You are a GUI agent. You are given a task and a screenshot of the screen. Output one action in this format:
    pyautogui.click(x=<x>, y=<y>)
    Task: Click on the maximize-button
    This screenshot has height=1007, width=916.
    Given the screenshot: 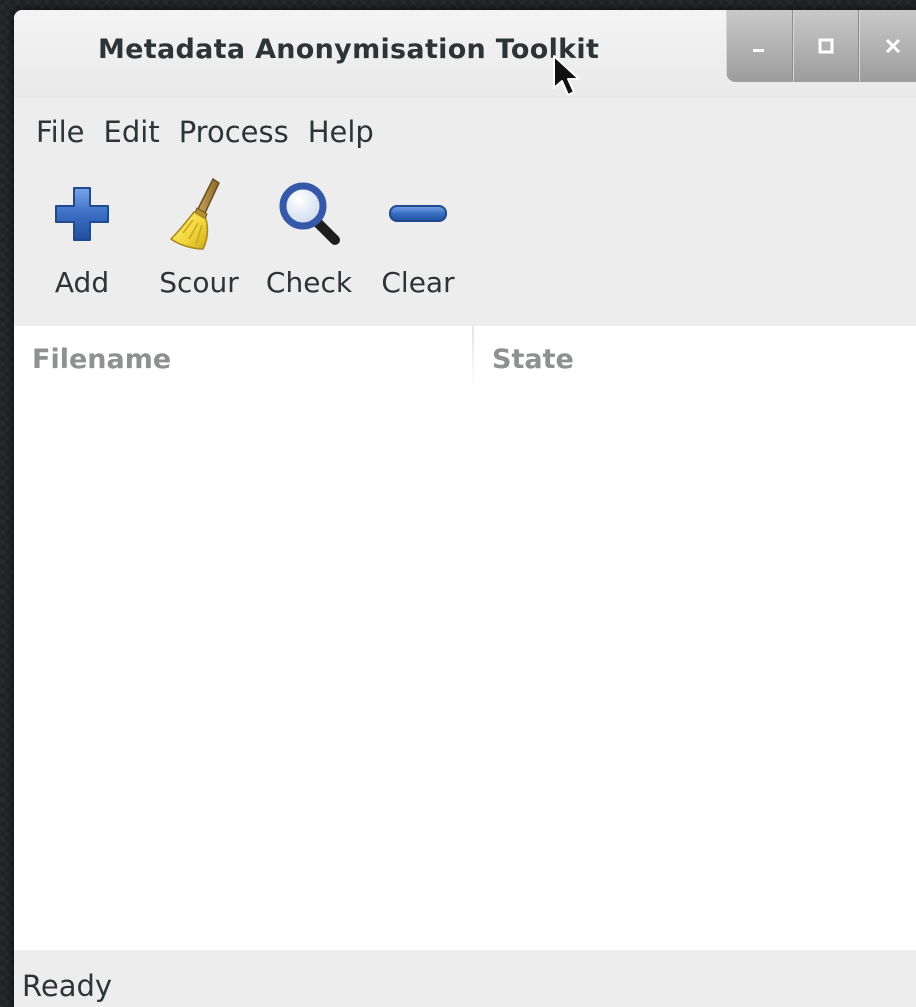 What is the action you would take?
    pyautogui.click(x=826, y=46)
    